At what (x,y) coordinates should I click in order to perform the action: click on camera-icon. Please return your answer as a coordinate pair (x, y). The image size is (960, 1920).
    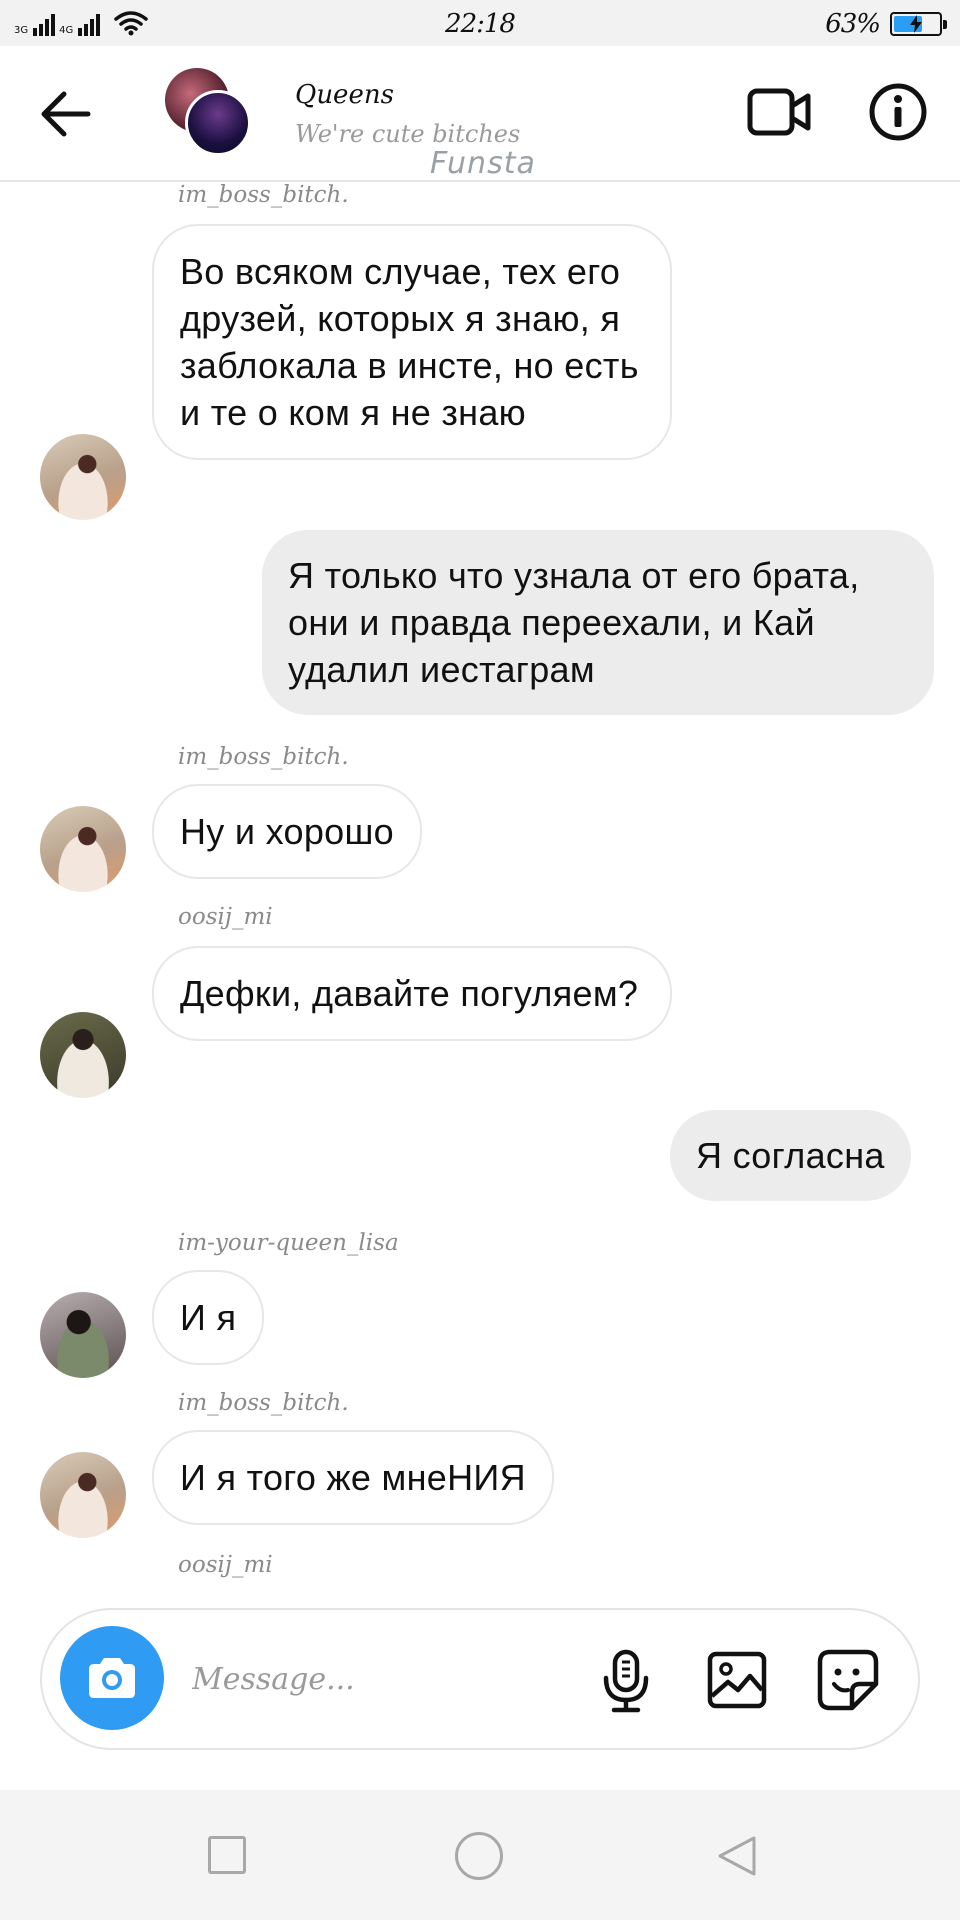
    Looking at the image, I should click on (112, 1678).